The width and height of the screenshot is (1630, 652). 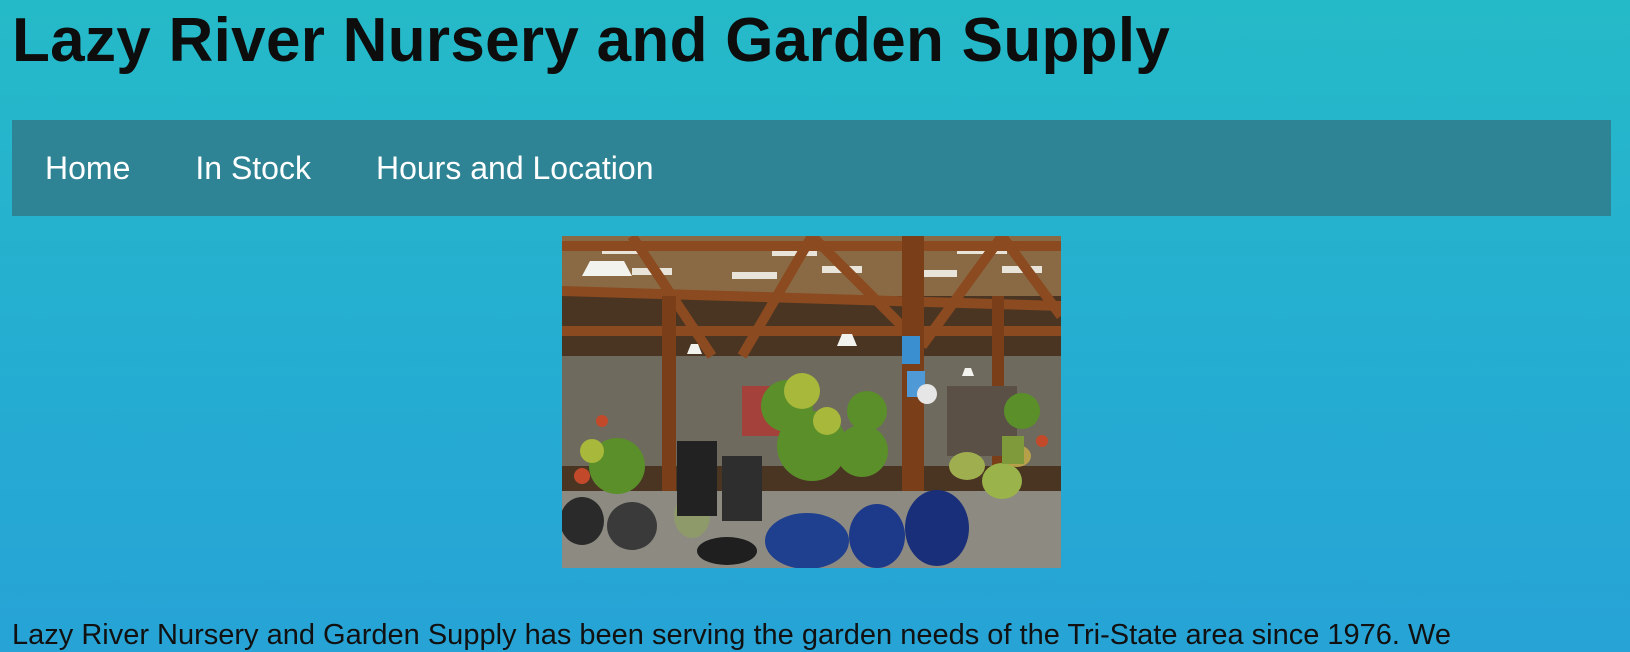 I want to click on main-nav: Home In Stock Hours and Location, so click(x=811, y=168).